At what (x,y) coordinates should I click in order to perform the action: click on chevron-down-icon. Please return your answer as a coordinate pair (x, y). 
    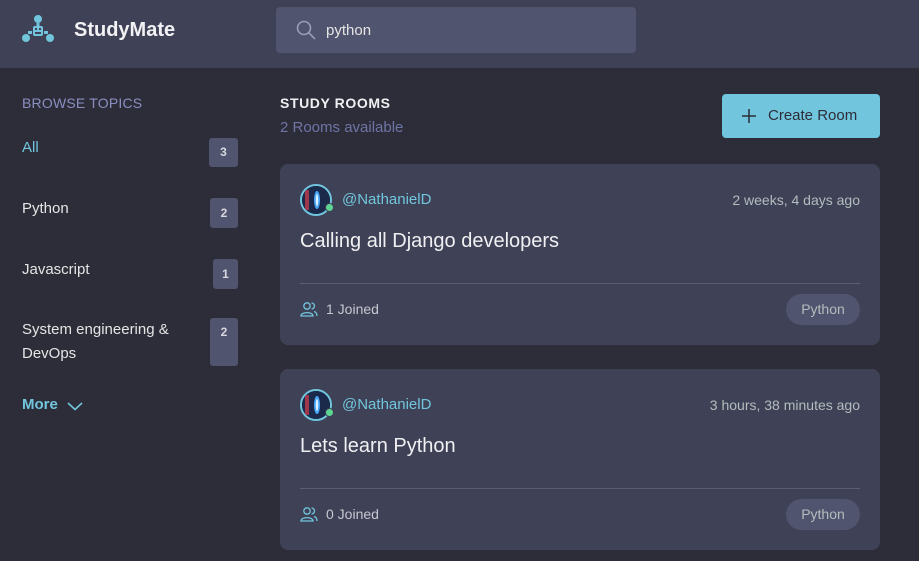
    Looking at the image, I should click on (75, 406).